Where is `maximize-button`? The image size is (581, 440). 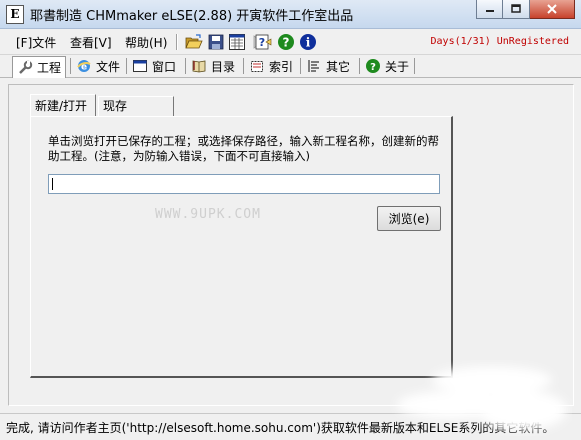 maximize-button is located at coordinates (516, 9).